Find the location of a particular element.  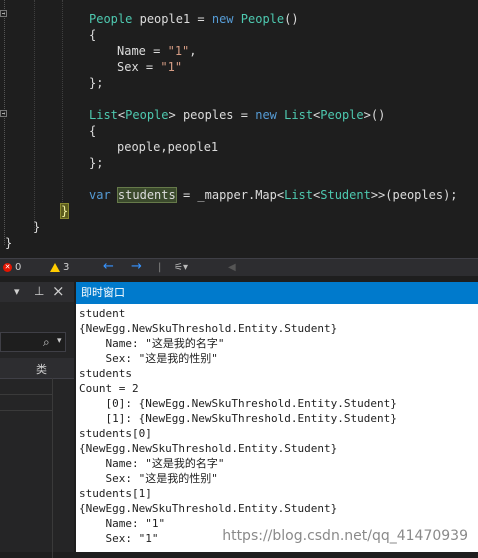

code-line: People people1 = new People() is located at coordinates (194, 19).